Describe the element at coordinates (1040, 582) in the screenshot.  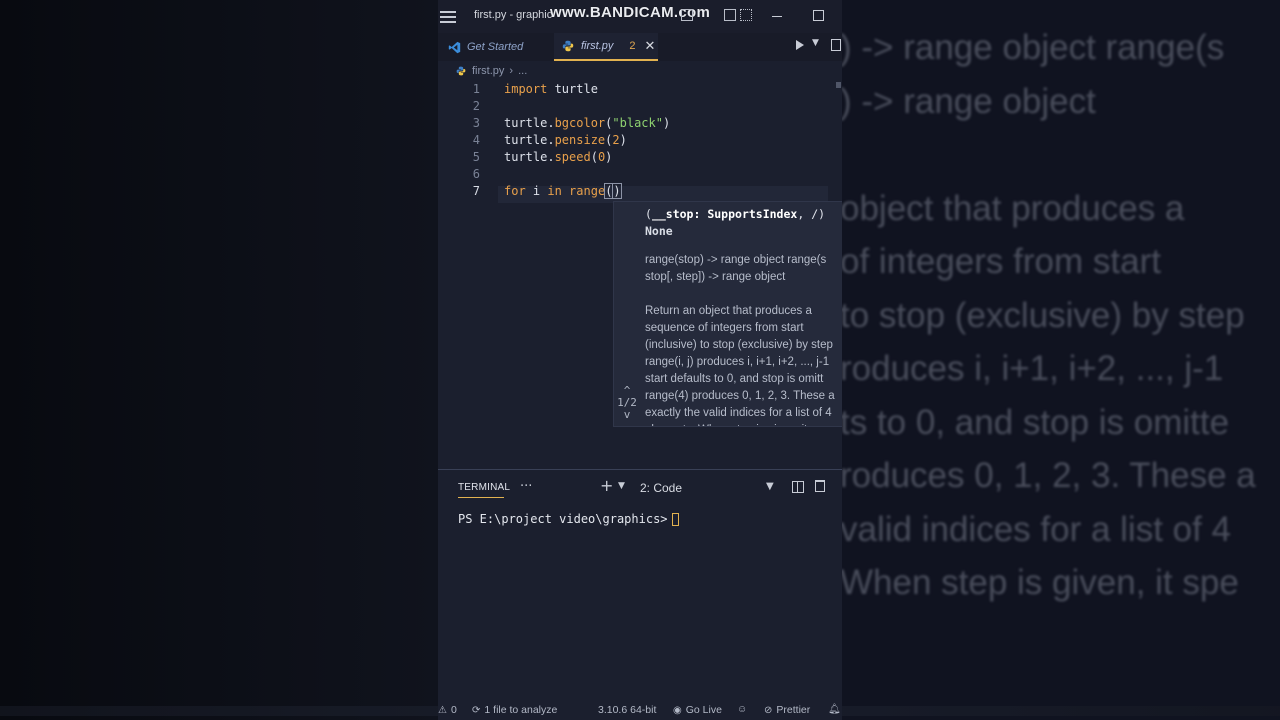
I see `blurred-background-text: When step is given, it spe` at that location.